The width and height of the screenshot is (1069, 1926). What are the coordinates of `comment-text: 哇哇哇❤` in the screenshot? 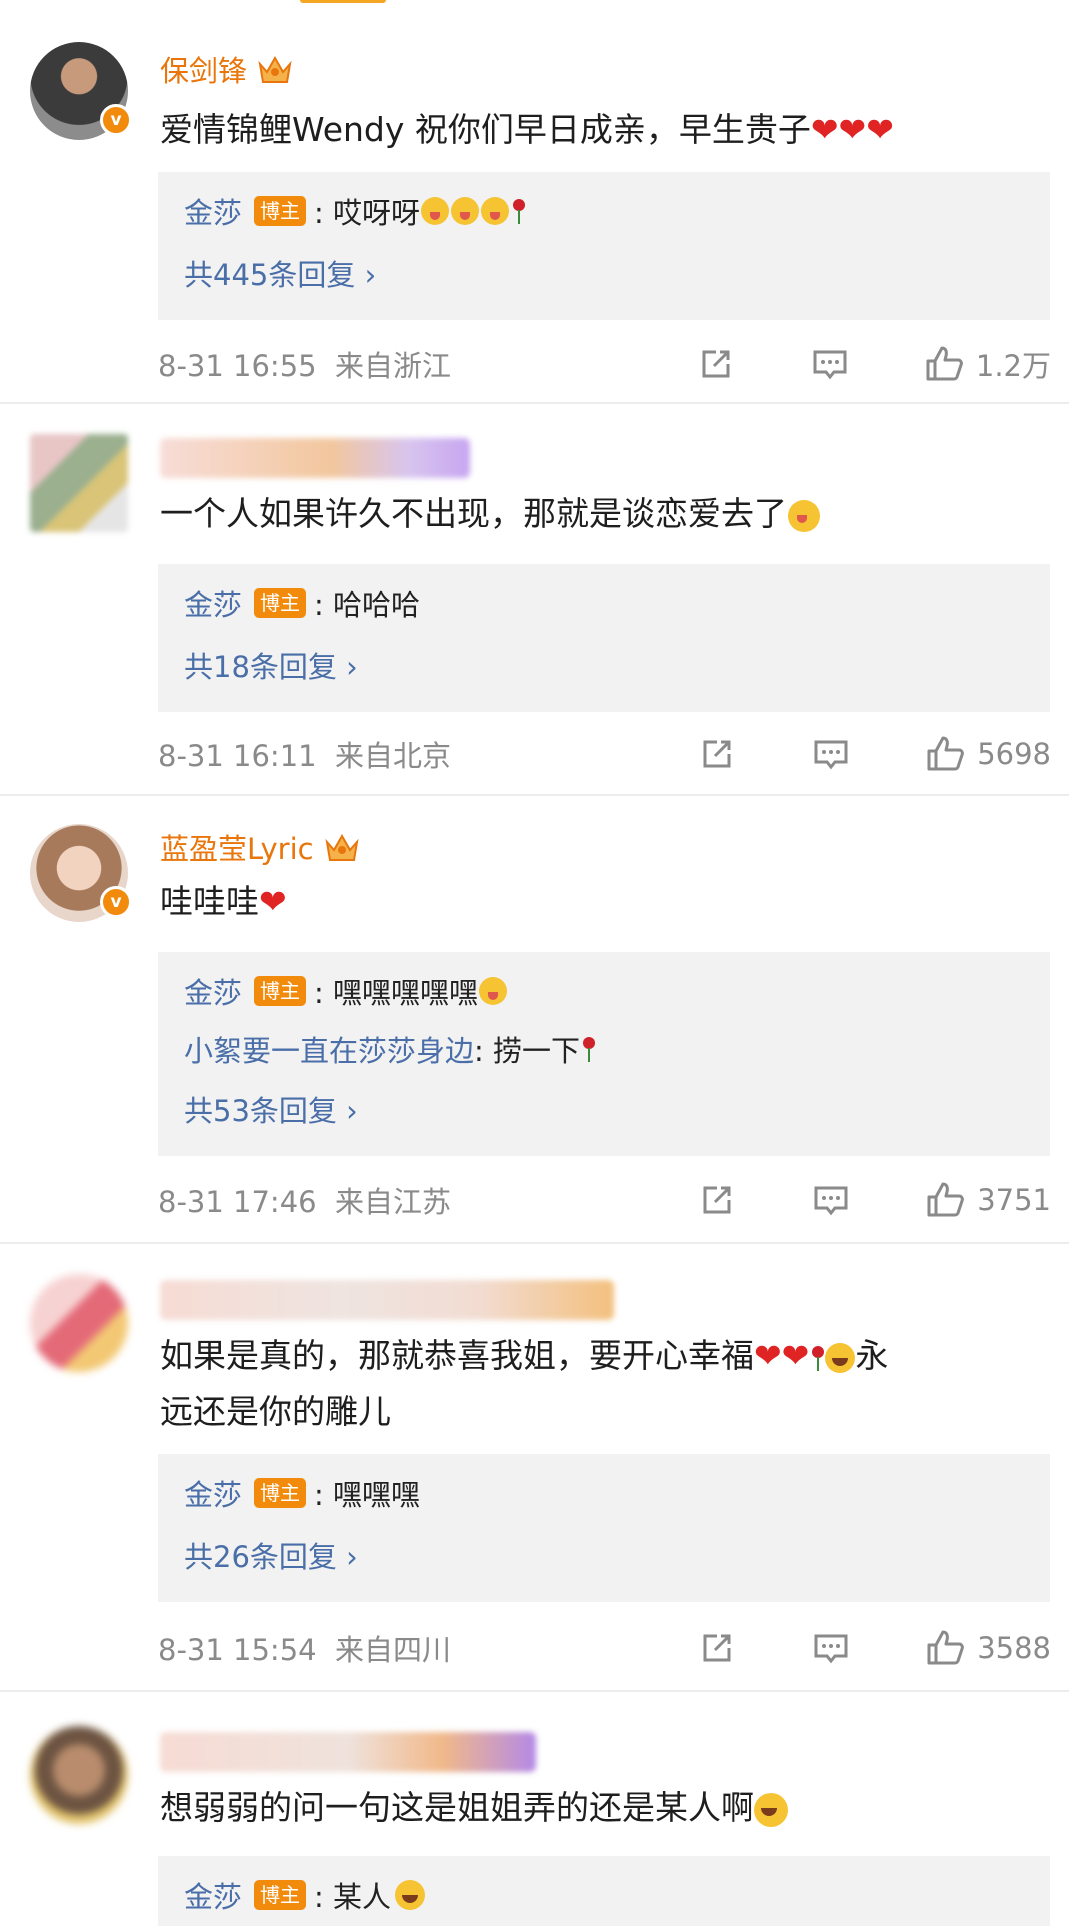 It's located at (223, 901).